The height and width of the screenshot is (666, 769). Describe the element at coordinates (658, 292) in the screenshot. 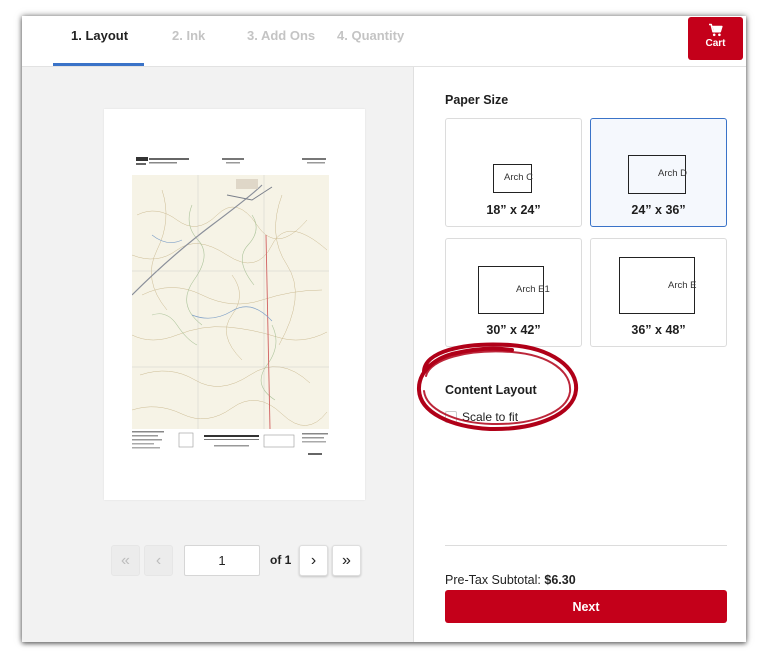

I see `paper-size-option-arch-e: Arch E 36” x 48”` at that location.